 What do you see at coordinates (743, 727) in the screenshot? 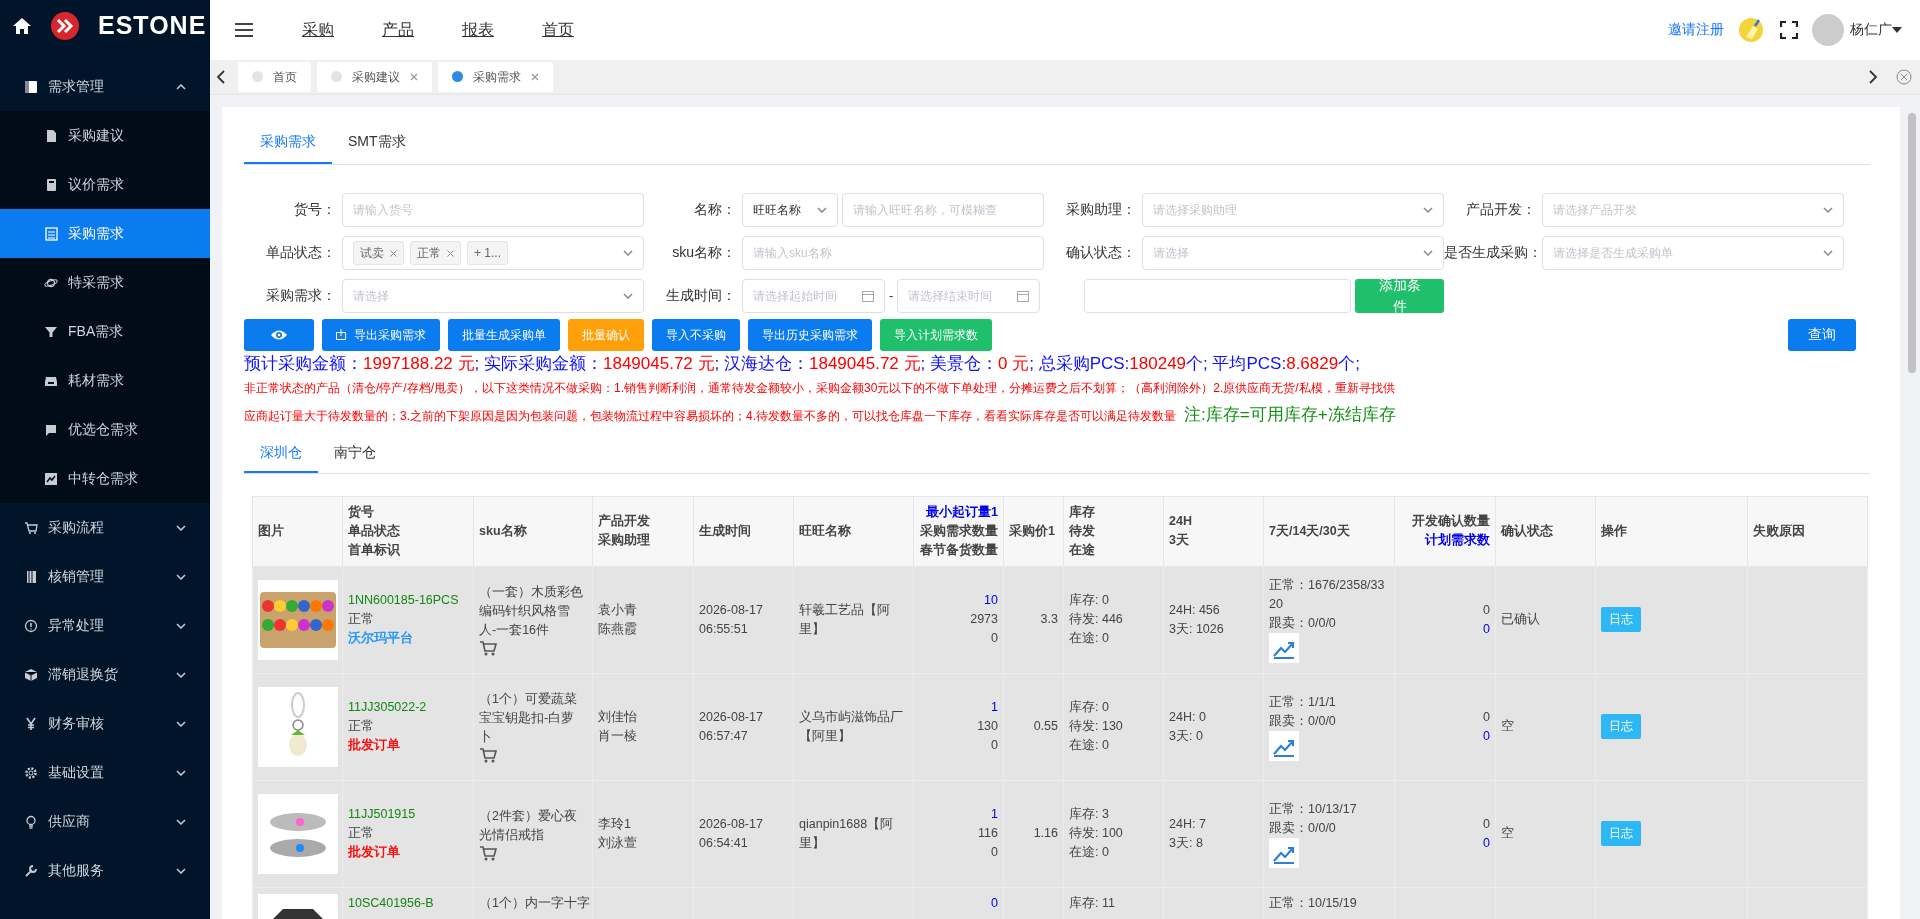
I see `created-time: 2026-08-17 06:57:47` at bounding box center [743, 727].